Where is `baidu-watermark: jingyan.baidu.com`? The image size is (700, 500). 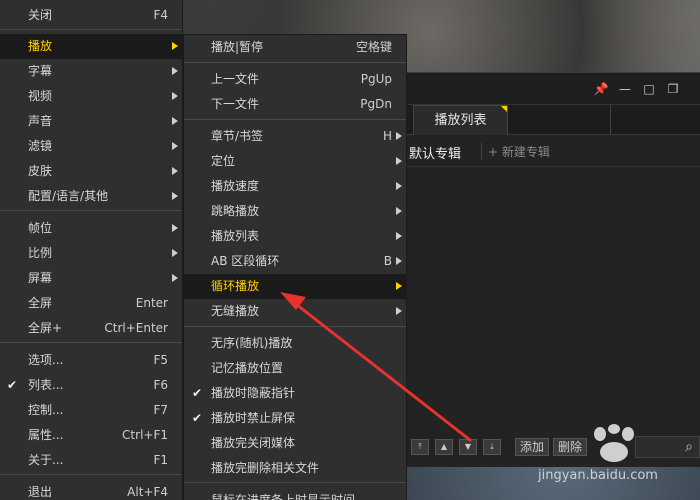 baidu-watermark: jingyan.baidu.com is located at coordinates (618, 460).